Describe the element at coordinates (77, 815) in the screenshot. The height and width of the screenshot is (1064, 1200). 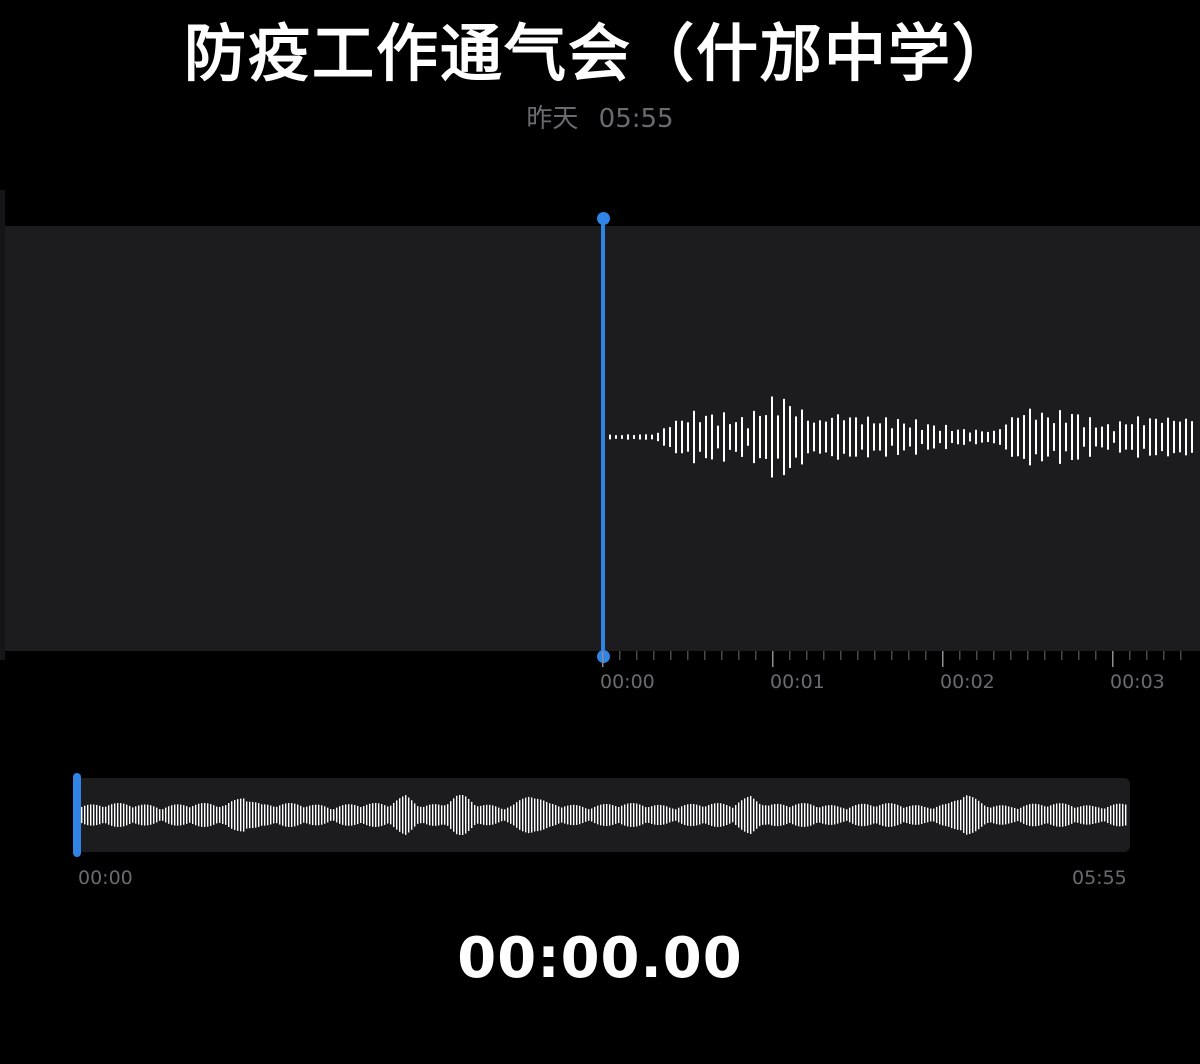
I see `overview-scrub-handle` at that location.